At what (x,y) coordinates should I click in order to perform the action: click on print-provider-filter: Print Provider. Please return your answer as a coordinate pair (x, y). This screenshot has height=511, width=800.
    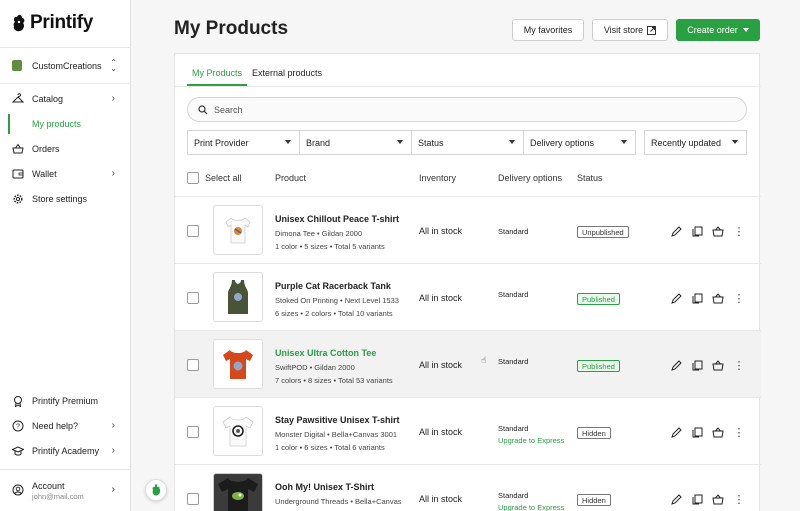
    Looking at the image, I should click on (243, 142).